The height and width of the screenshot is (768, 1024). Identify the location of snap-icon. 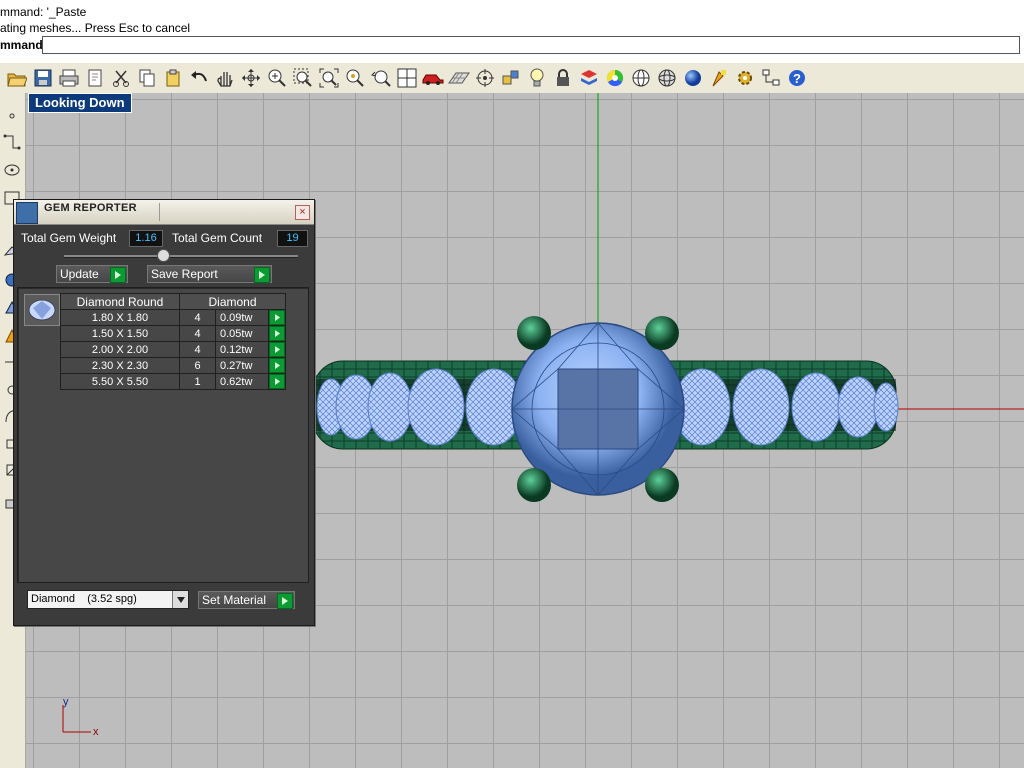
(511, 78).